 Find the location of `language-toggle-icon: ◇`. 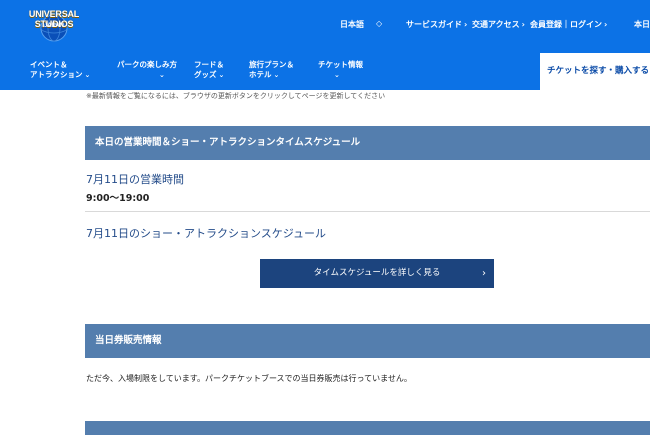

language-toggle-icon: ◇ is located at coordinates (379, 23).